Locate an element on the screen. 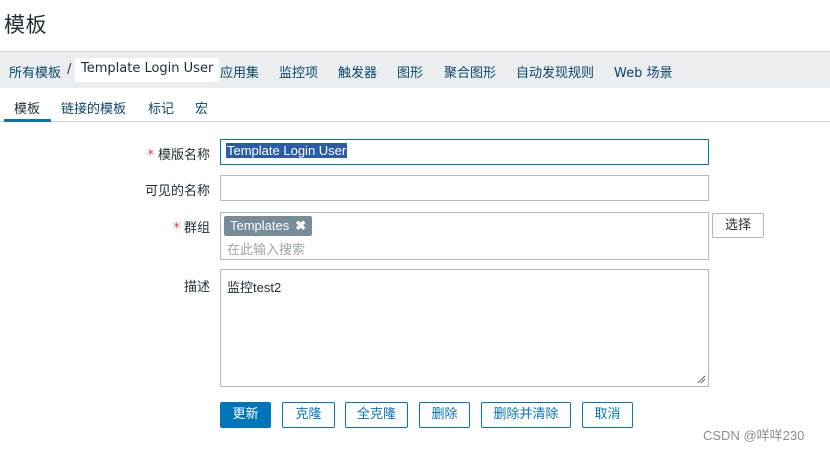 The image size is (830, 449). delete-and-clear-button: 删除并清除 is located at coordinates (526, 415).